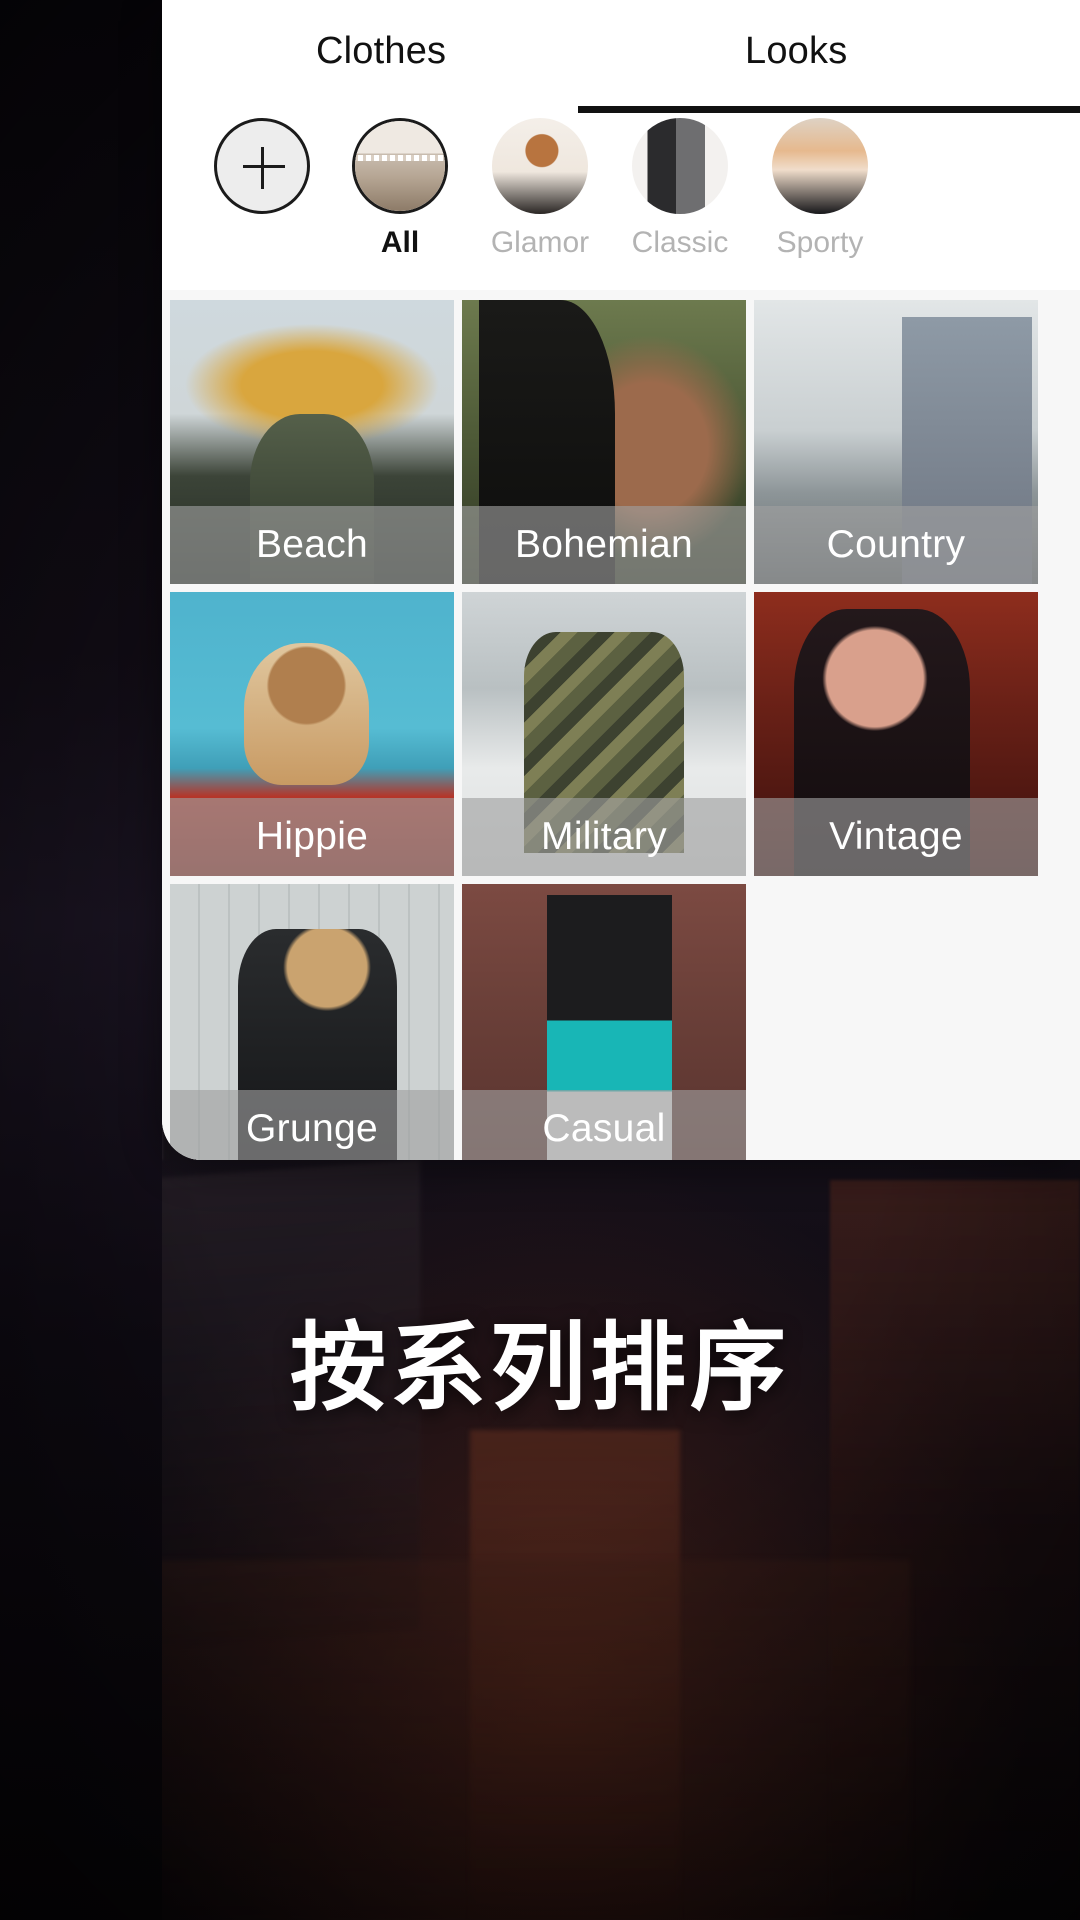  What do you see at coordinates (604, 734) in the screenshot?
I see `look-tile-military: Military` at bounding box center [604, 734].